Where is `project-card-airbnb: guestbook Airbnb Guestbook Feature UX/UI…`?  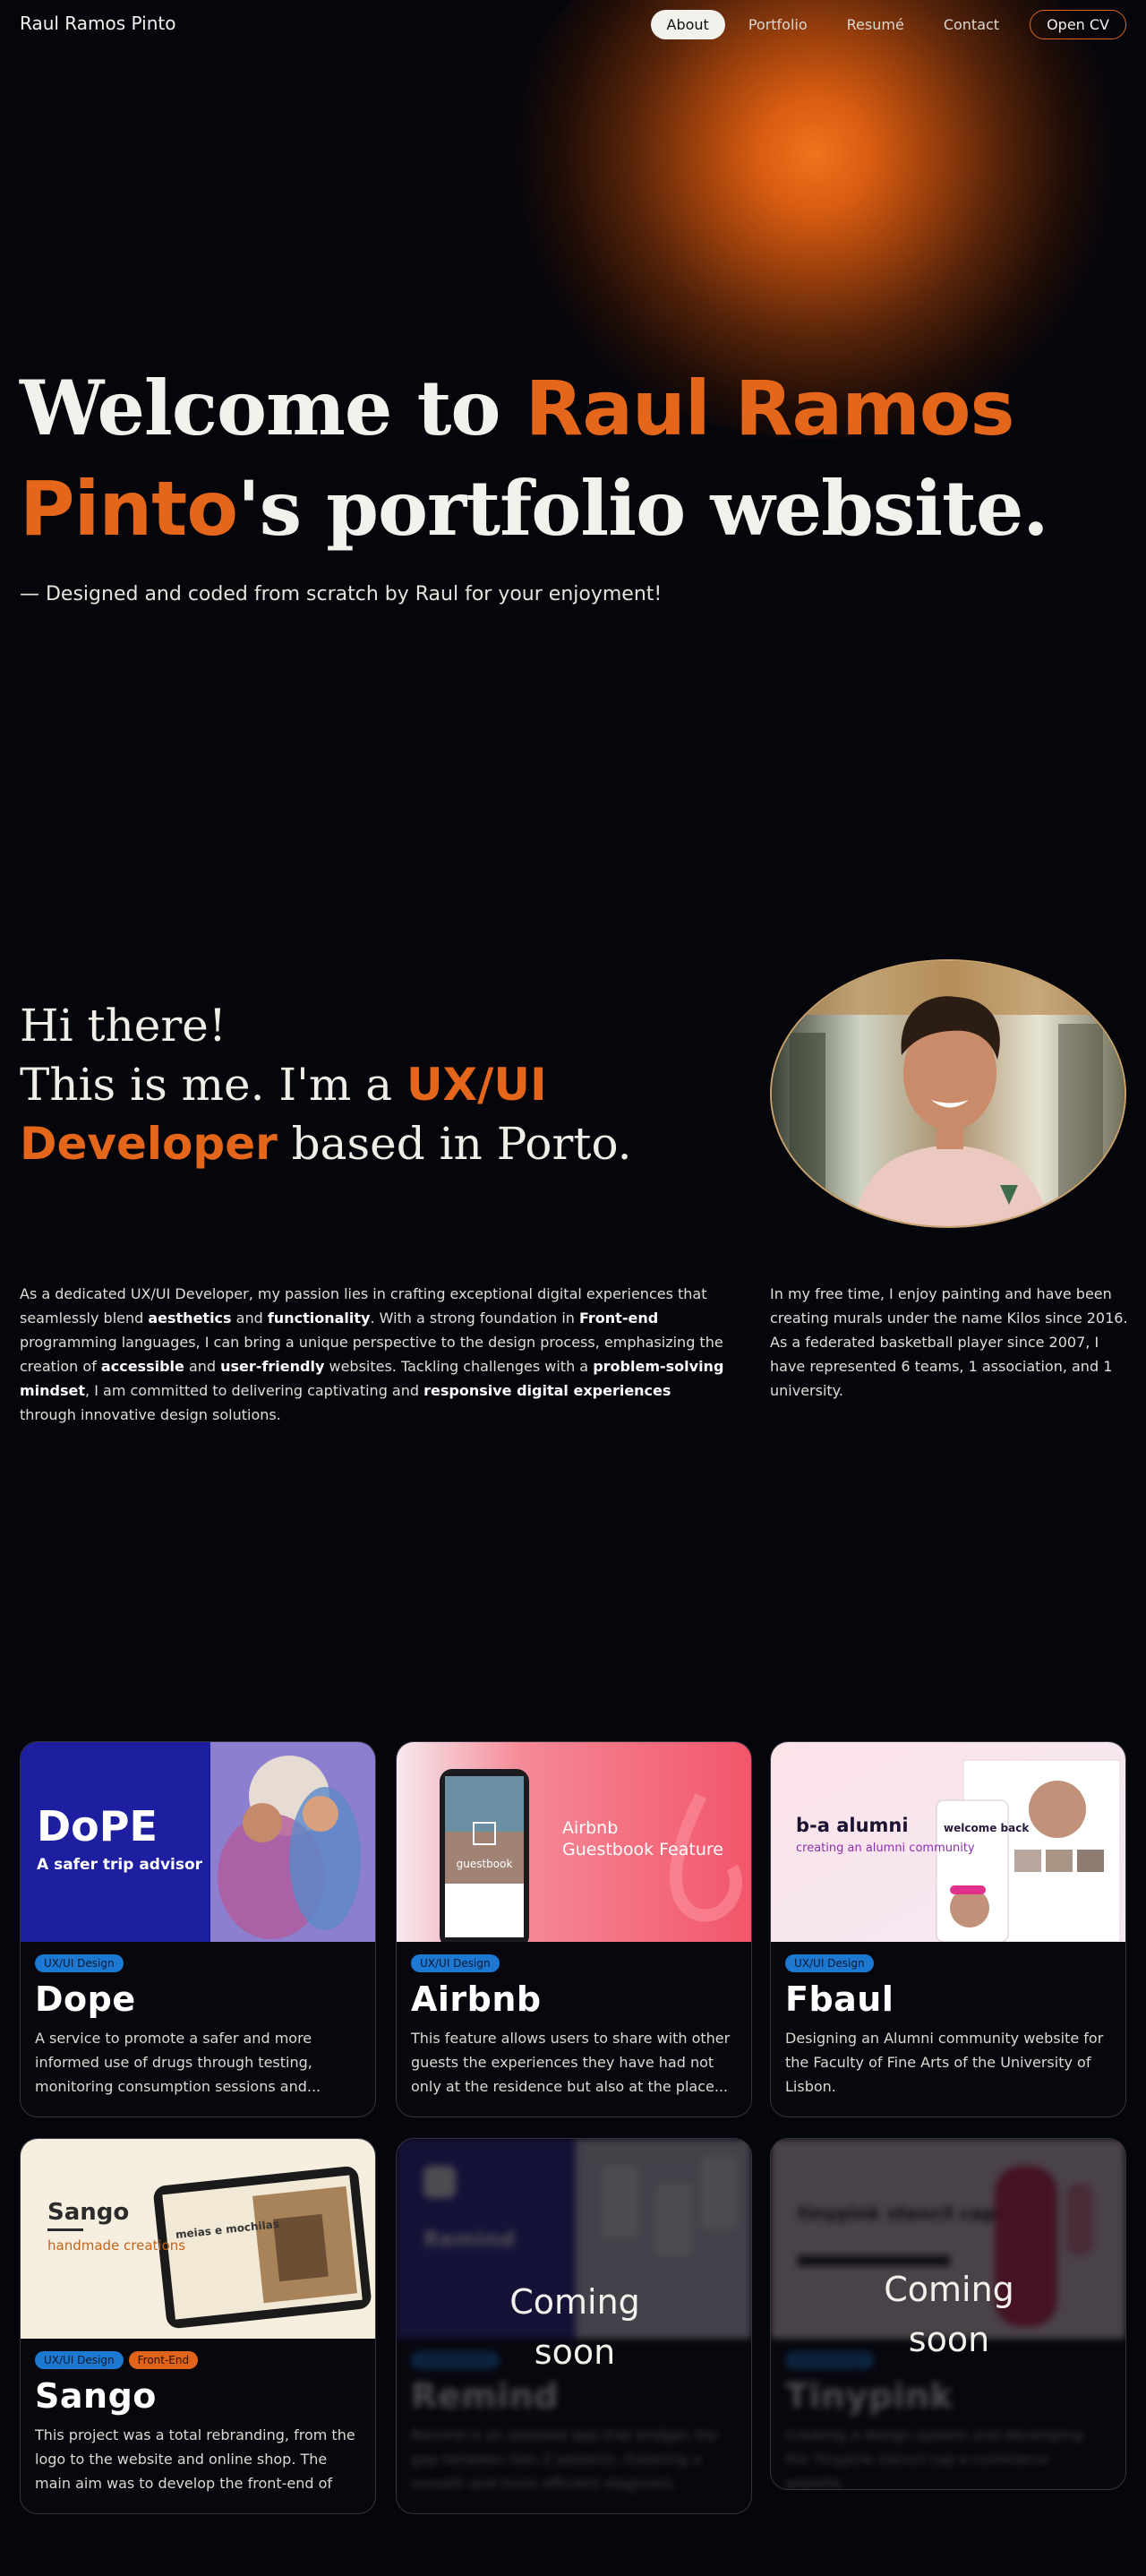 project-card-airbnb: guestbook Airbnb Guestbook Feature UX/UI… is located at coordinates (574, 1929).